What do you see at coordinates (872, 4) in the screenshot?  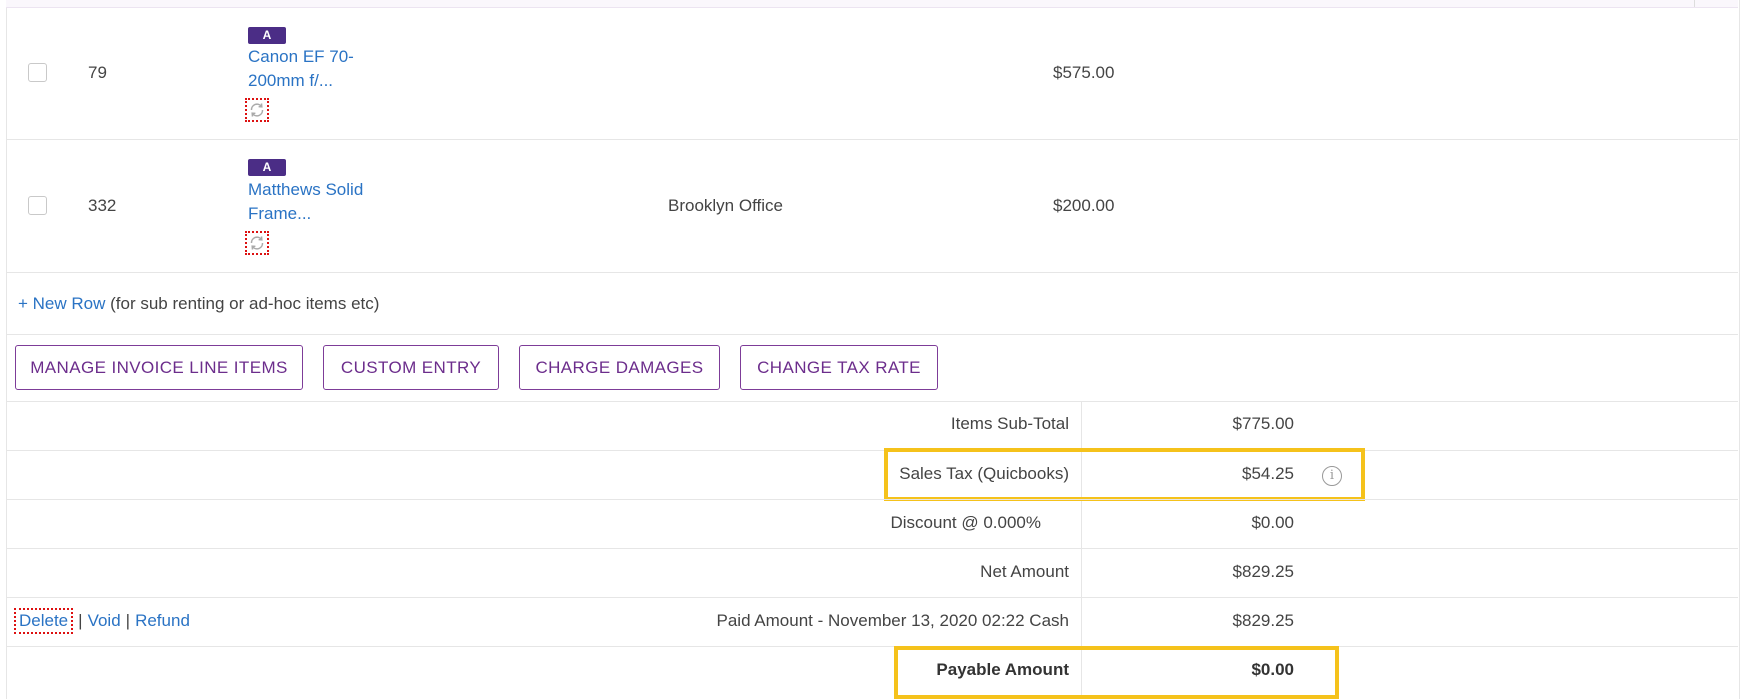 I see `header-row-bottom` at bounding box center [872, 4].